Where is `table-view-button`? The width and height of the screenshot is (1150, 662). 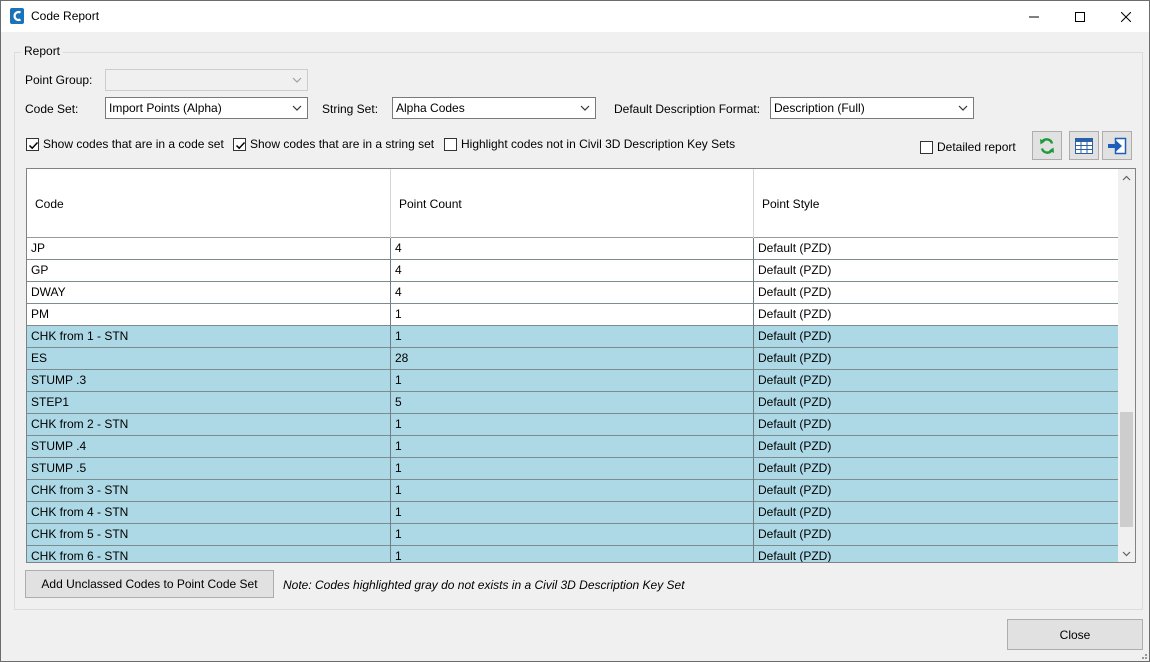
table-view-button is located at coordinates (1084, 145).